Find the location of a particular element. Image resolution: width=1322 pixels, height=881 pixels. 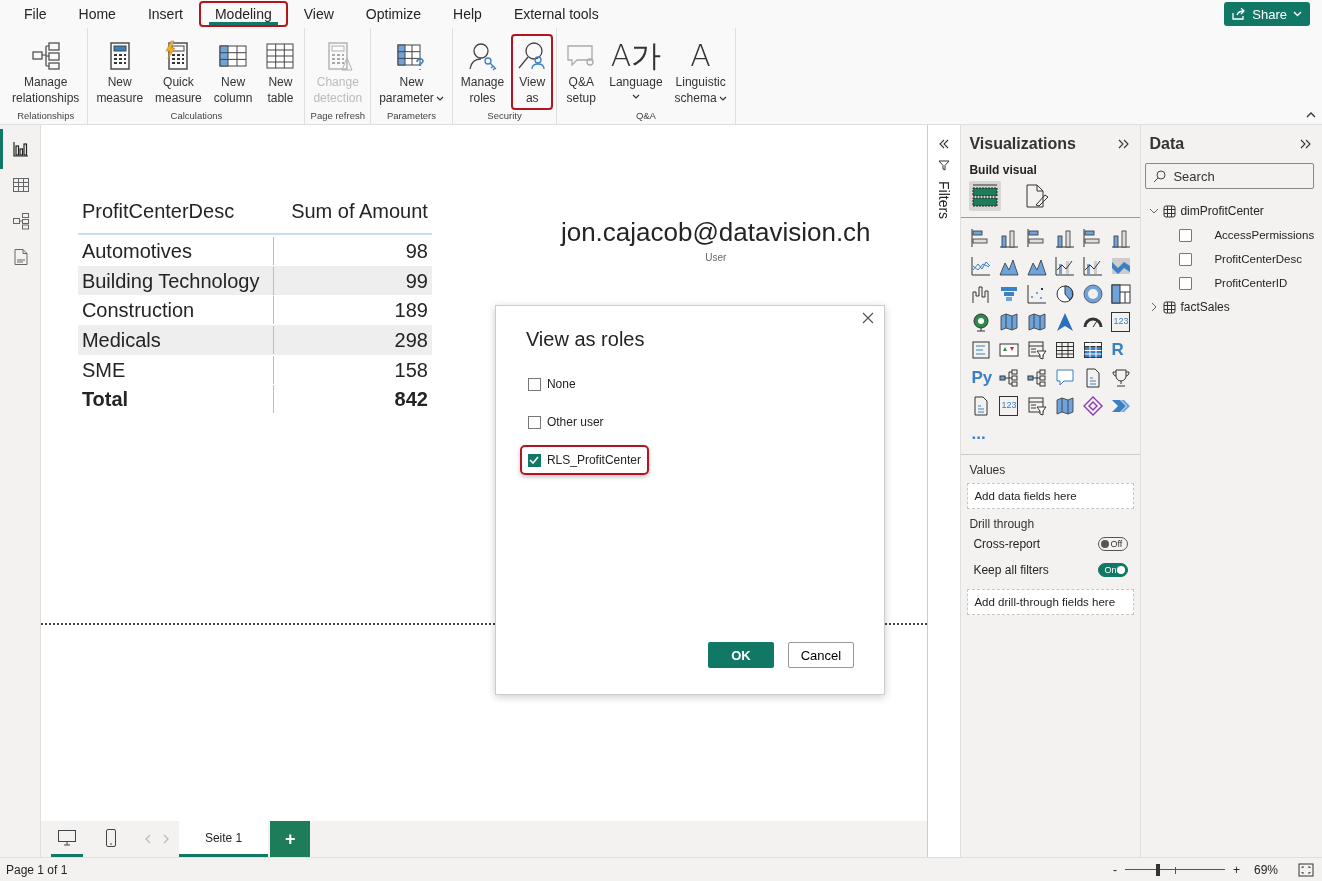

search-field: Search is located at coordinates (1229, 176).